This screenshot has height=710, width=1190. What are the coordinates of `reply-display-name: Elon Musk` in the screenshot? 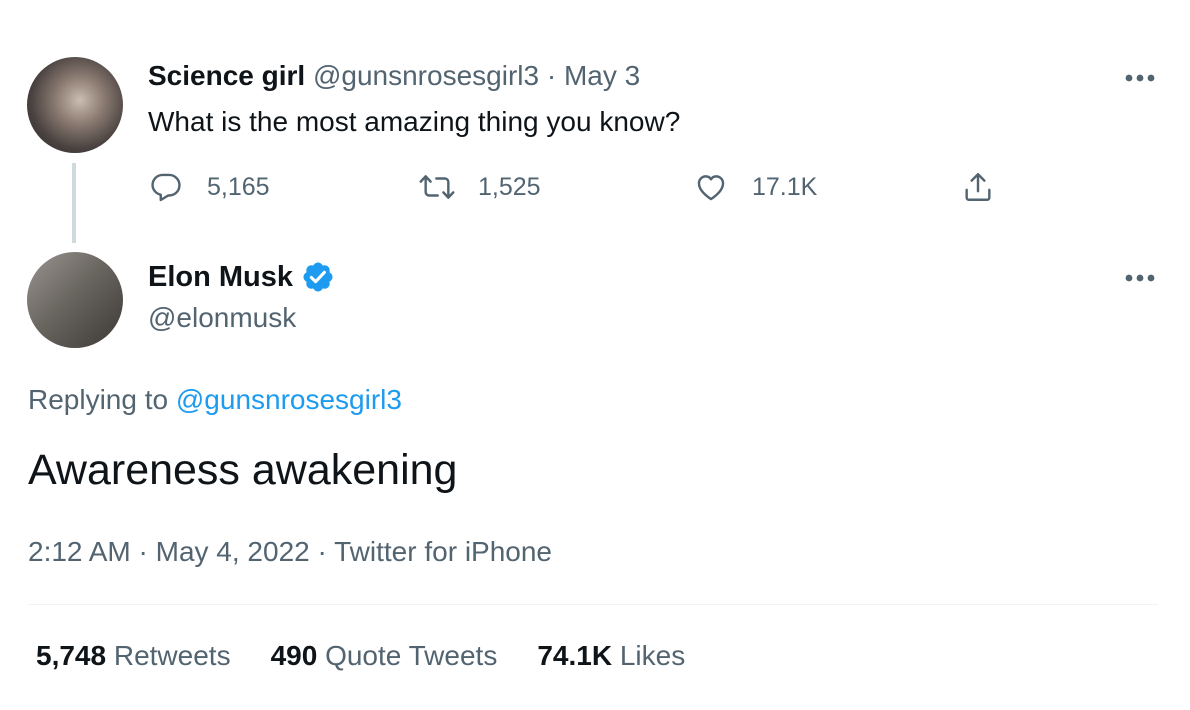 It's located at (220, 277).